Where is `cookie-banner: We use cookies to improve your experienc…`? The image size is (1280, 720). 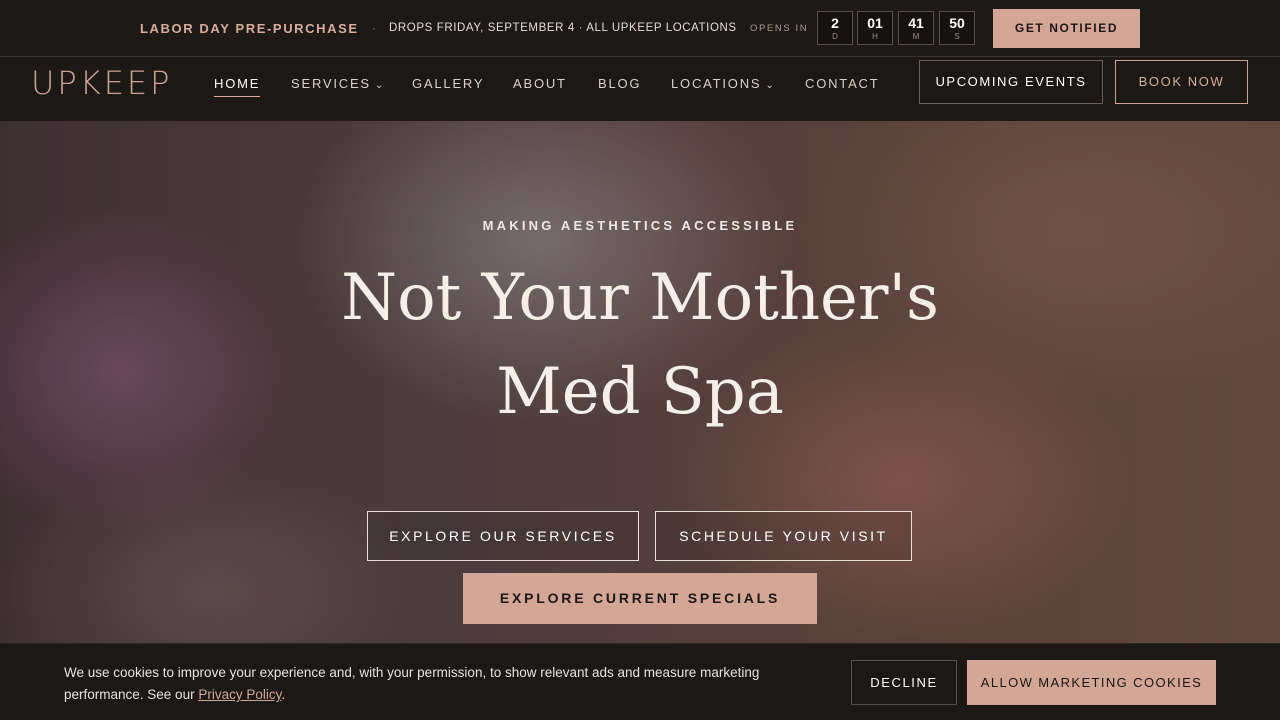
cookie-banner: We use cookies to improve your experienc… is located at coordinates (640, 681).